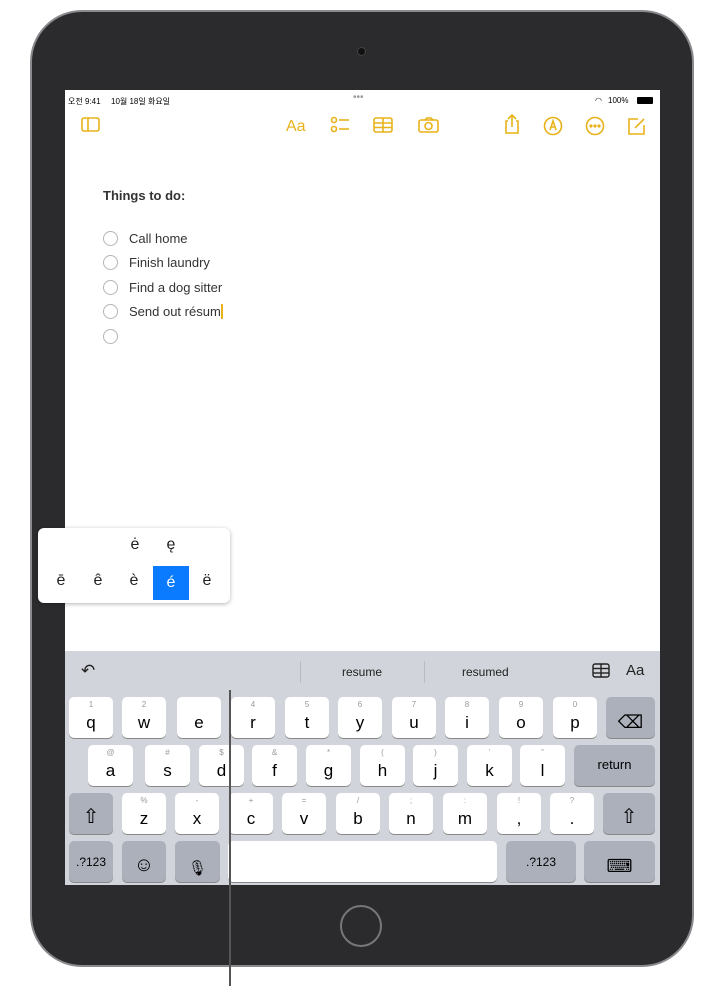 The image size is (722, 986). What do you see at coordinates (362, 861) in the screenshot?
I see `space-key` at bounding box center [362, 861].